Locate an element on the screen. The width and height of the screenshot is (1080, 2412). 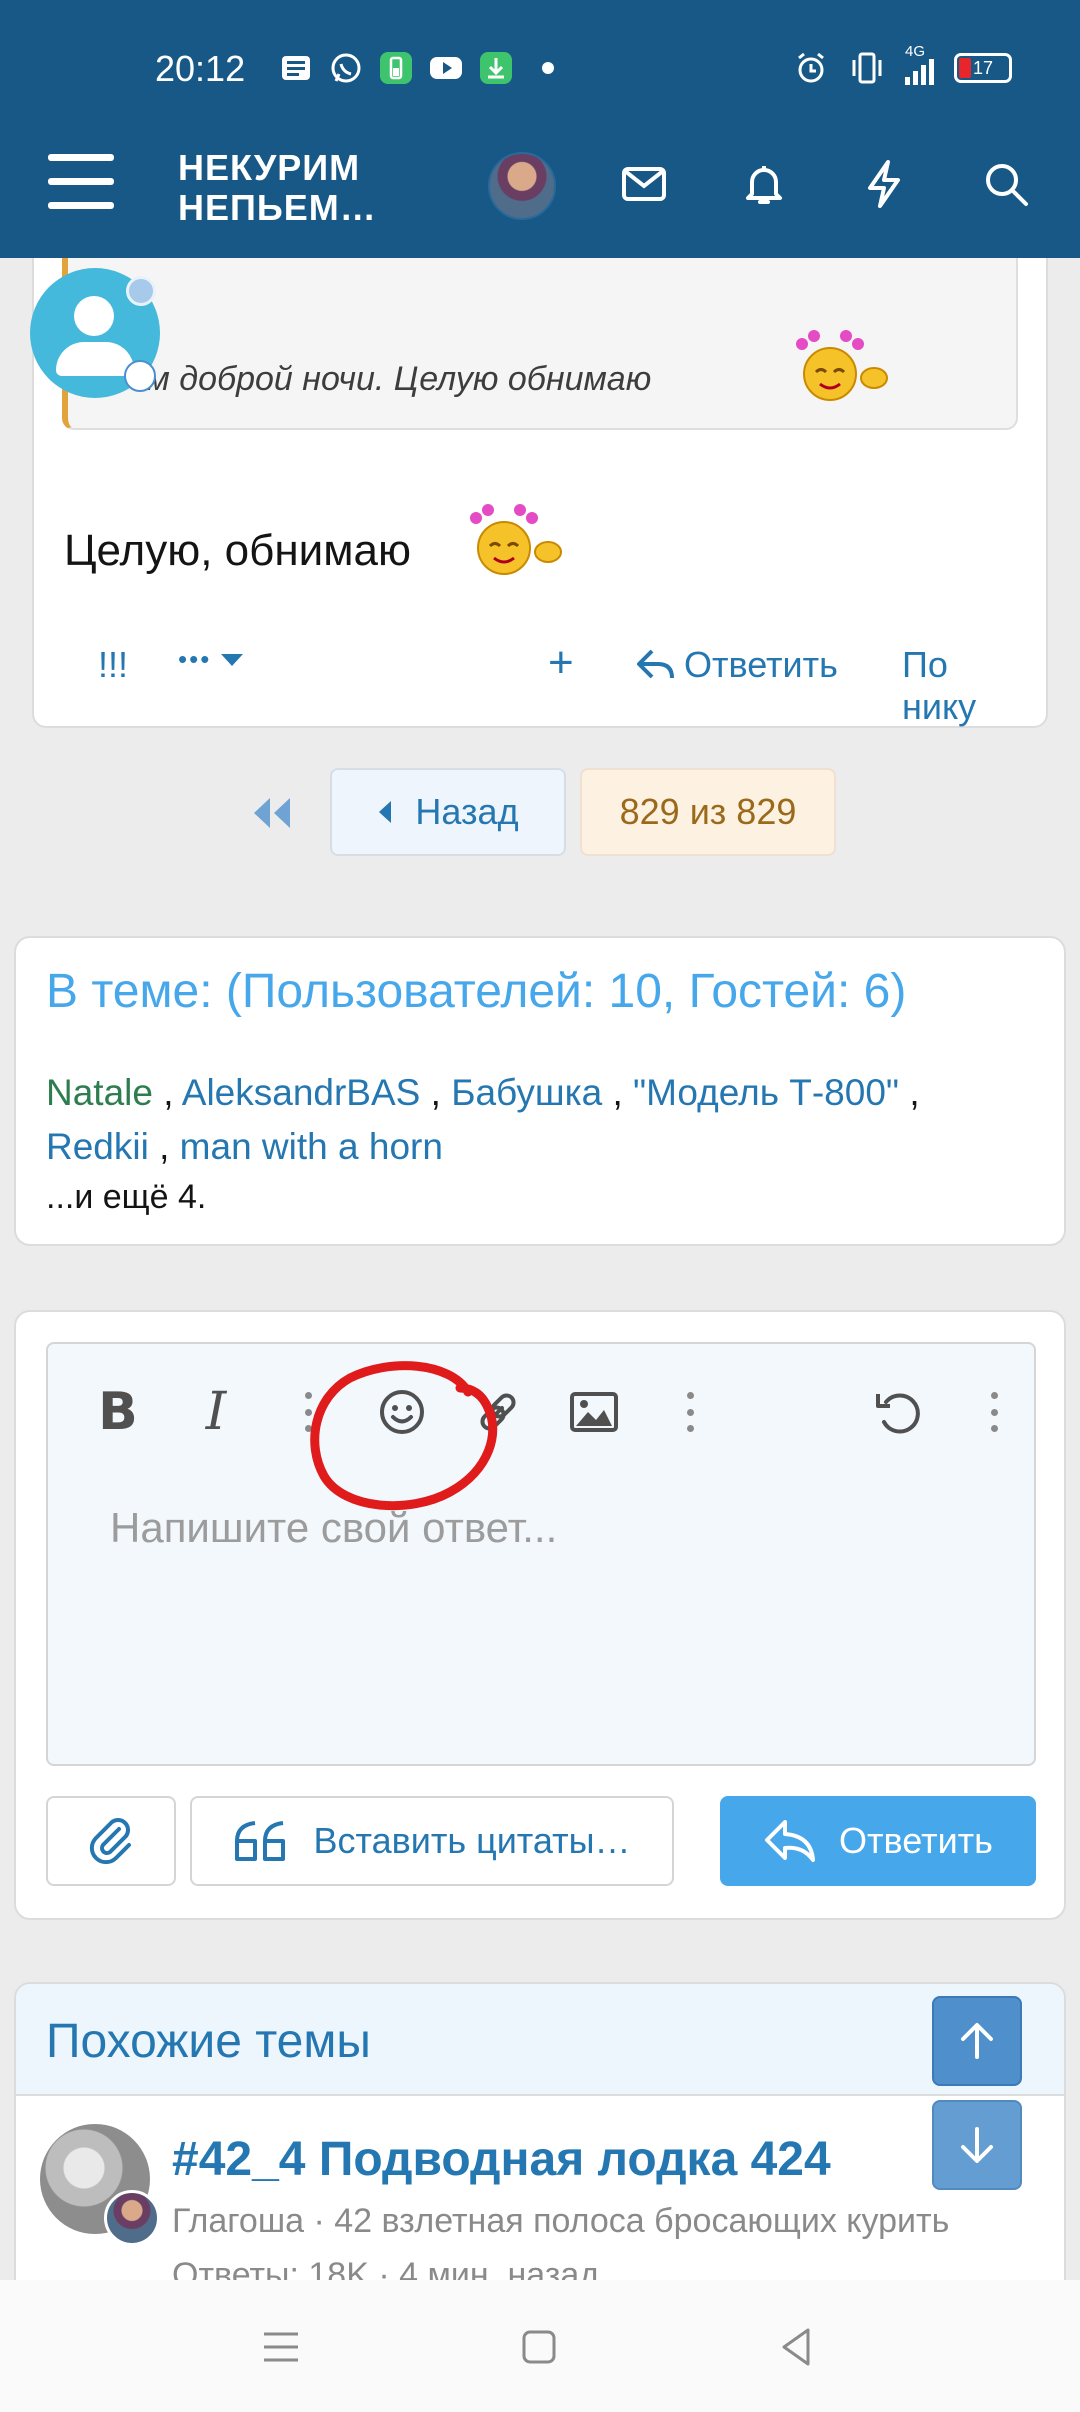
youtube-icon is located at coordinates (446, 68).